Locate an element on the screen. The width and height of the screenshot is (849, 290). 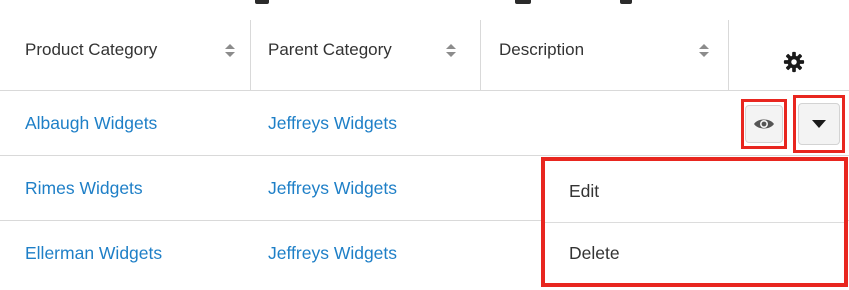
preview-button is located at coordinates (764, 124).